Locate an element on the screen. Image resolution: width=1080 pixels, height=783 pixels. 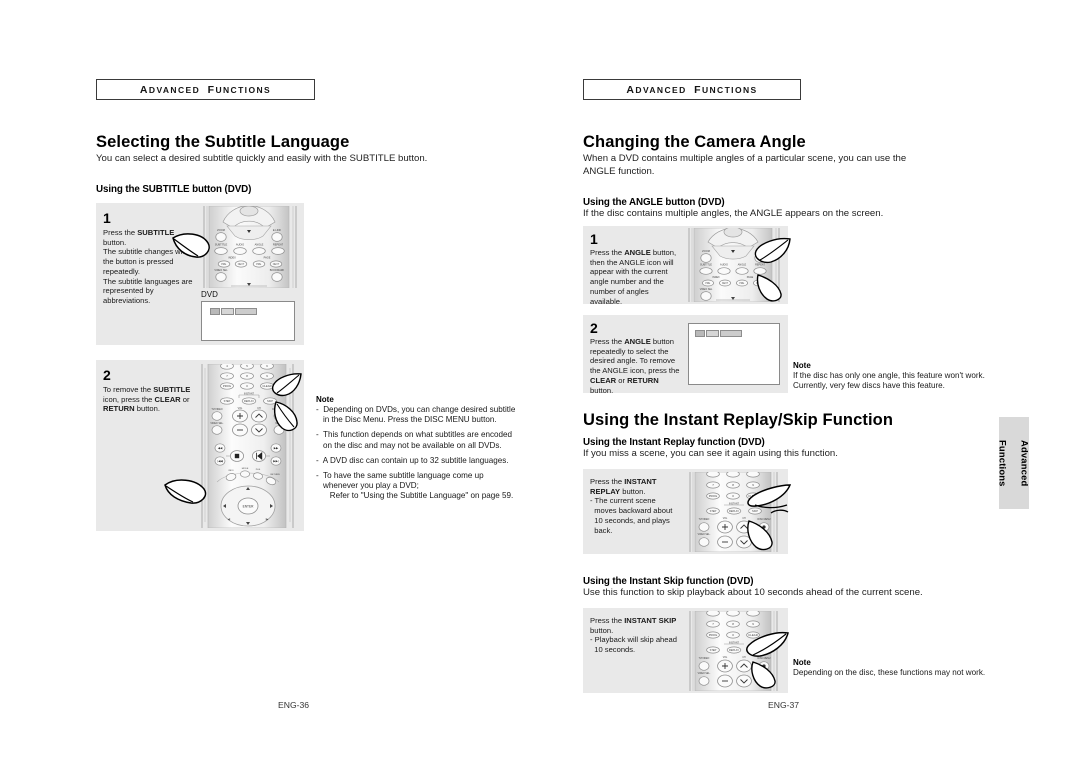
osd-cell-number is located at coordinates (227, 311).